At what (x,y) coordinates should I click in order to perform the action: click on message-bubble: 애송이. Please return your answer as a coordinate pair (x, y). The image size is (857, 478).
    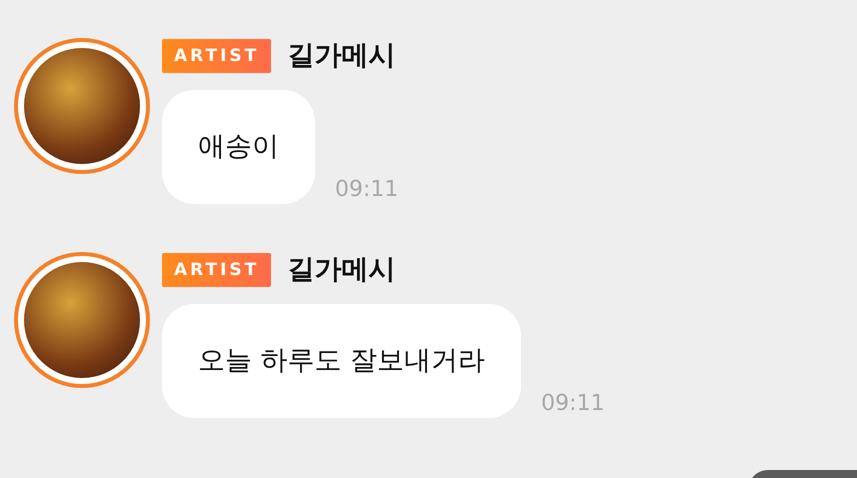
    Looking at the image, I should click on (238, 147).